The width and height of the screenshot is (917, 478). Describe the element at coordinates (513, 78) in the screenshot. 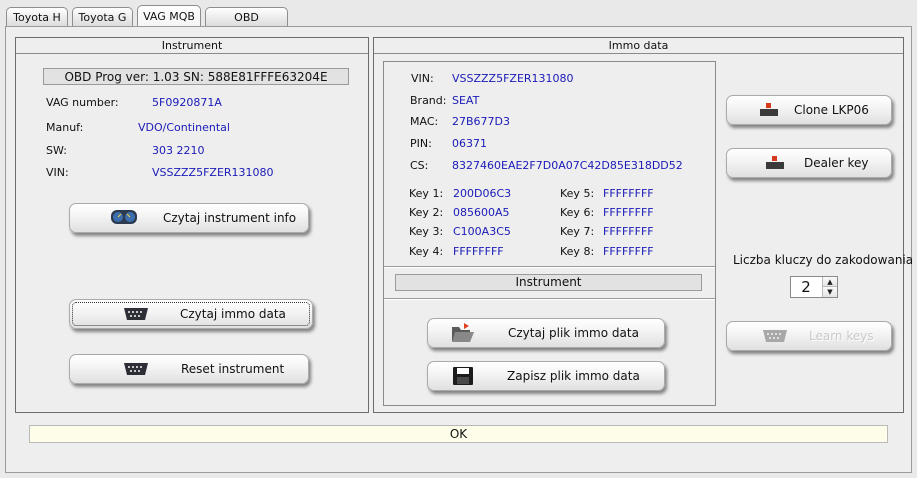

I see `immo-vin-value: VSSZZZ5FZER131080` at that location.